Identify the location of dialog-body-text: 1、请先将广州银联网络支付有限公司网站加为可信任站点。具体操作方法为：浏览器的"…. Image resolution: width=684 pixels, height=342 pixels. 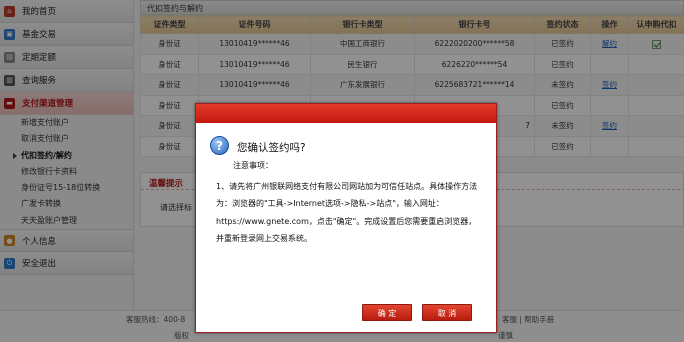
(347, 213).